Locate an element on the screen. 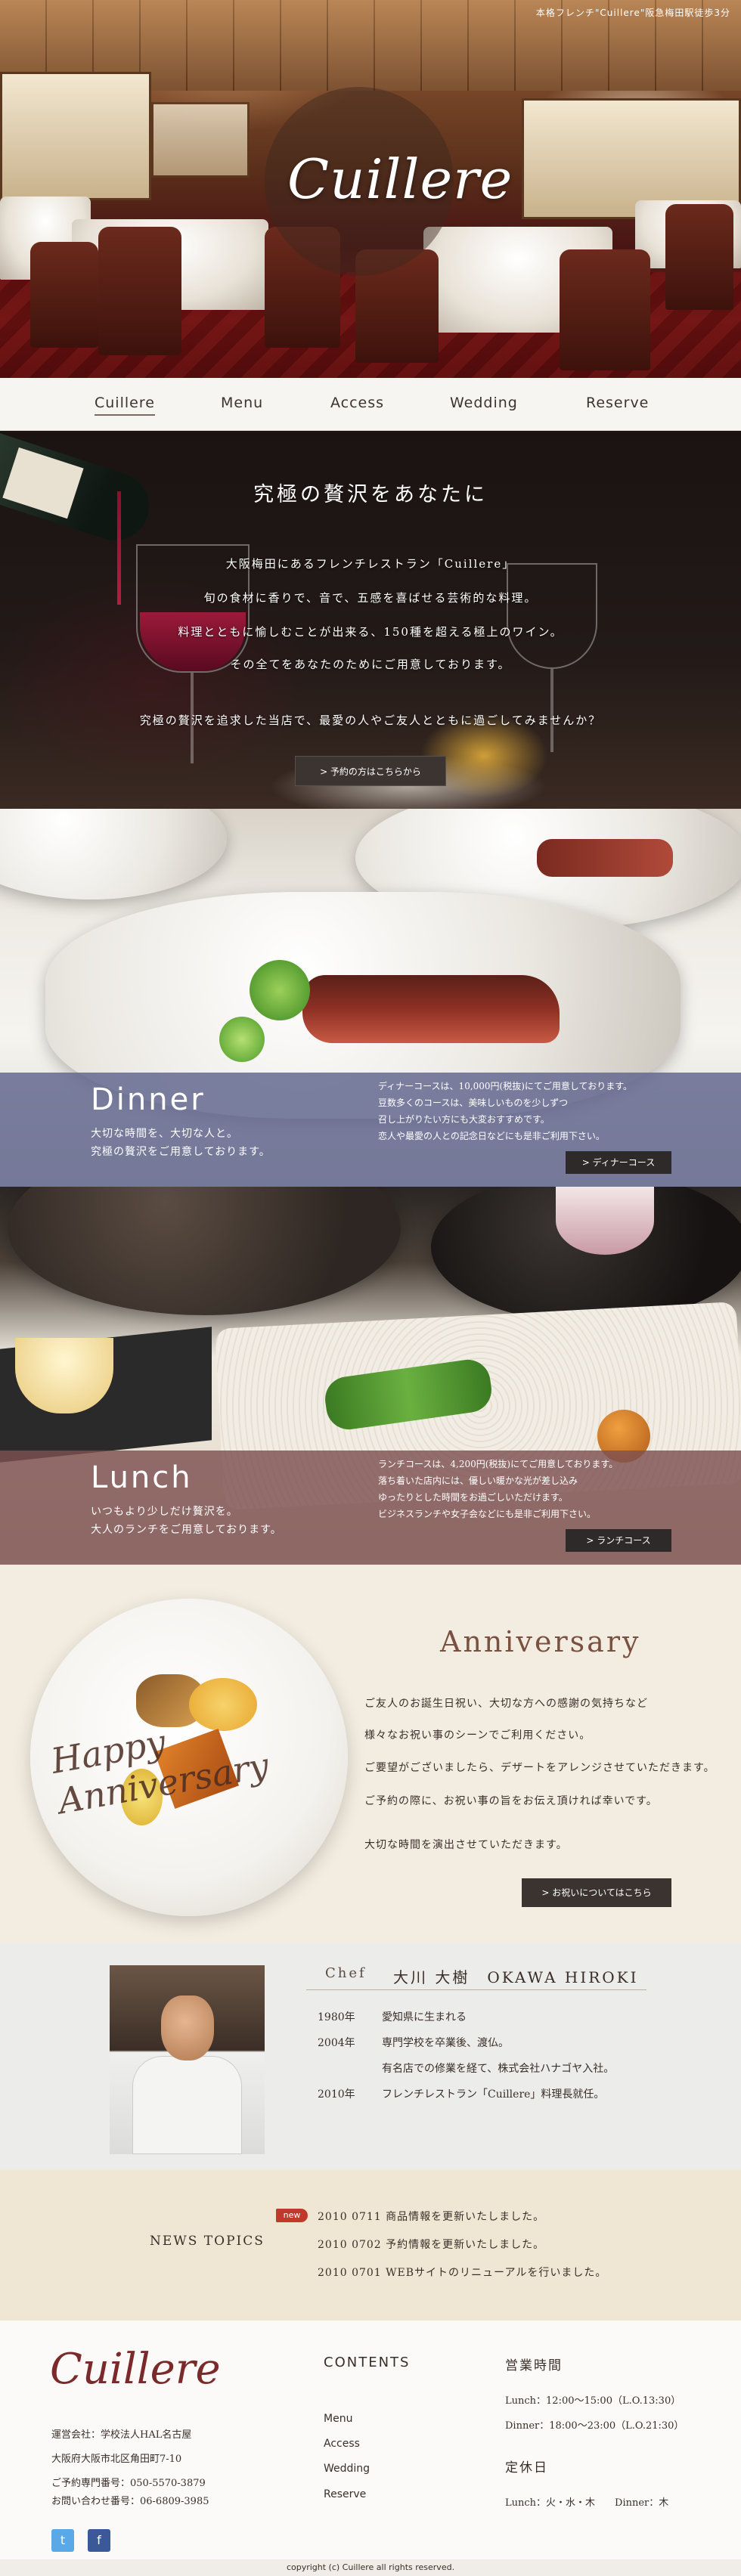 The width and height of the screenshot is (741, 2576). footer-link-reserve: Reserve is located at coordinates (345, 2494).